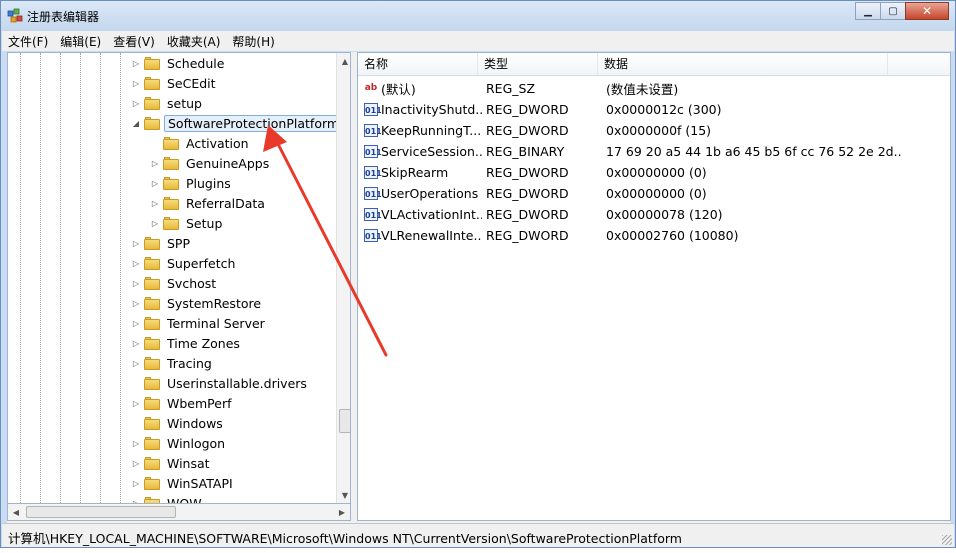 This screenshot has height=553, width=956. Describe the element at coordinates (184, 263) in the screenshot. I see `tree-item: ▷ Superfetch` at that location.